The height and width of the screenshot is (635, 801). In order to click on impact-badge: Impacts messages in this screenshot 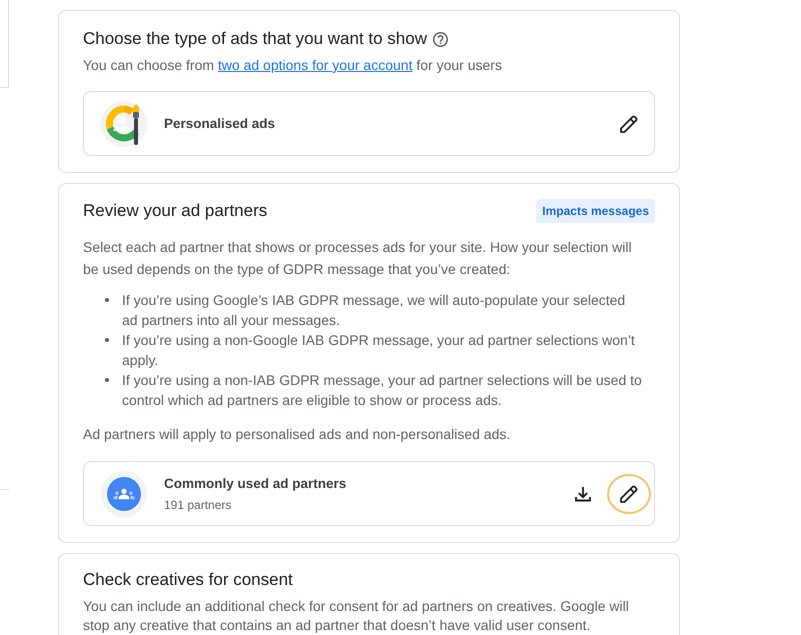, I will do `click(595, 211)`.